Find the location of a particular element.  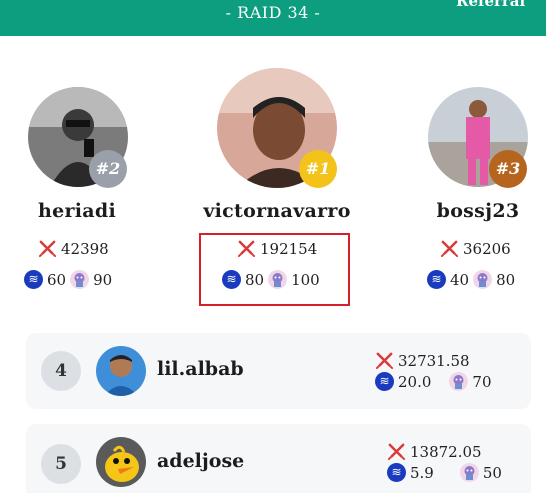

leaderboard-row-5: 5 adeljose 13872.05 5.9 50 is located at coordinates (278, 458).